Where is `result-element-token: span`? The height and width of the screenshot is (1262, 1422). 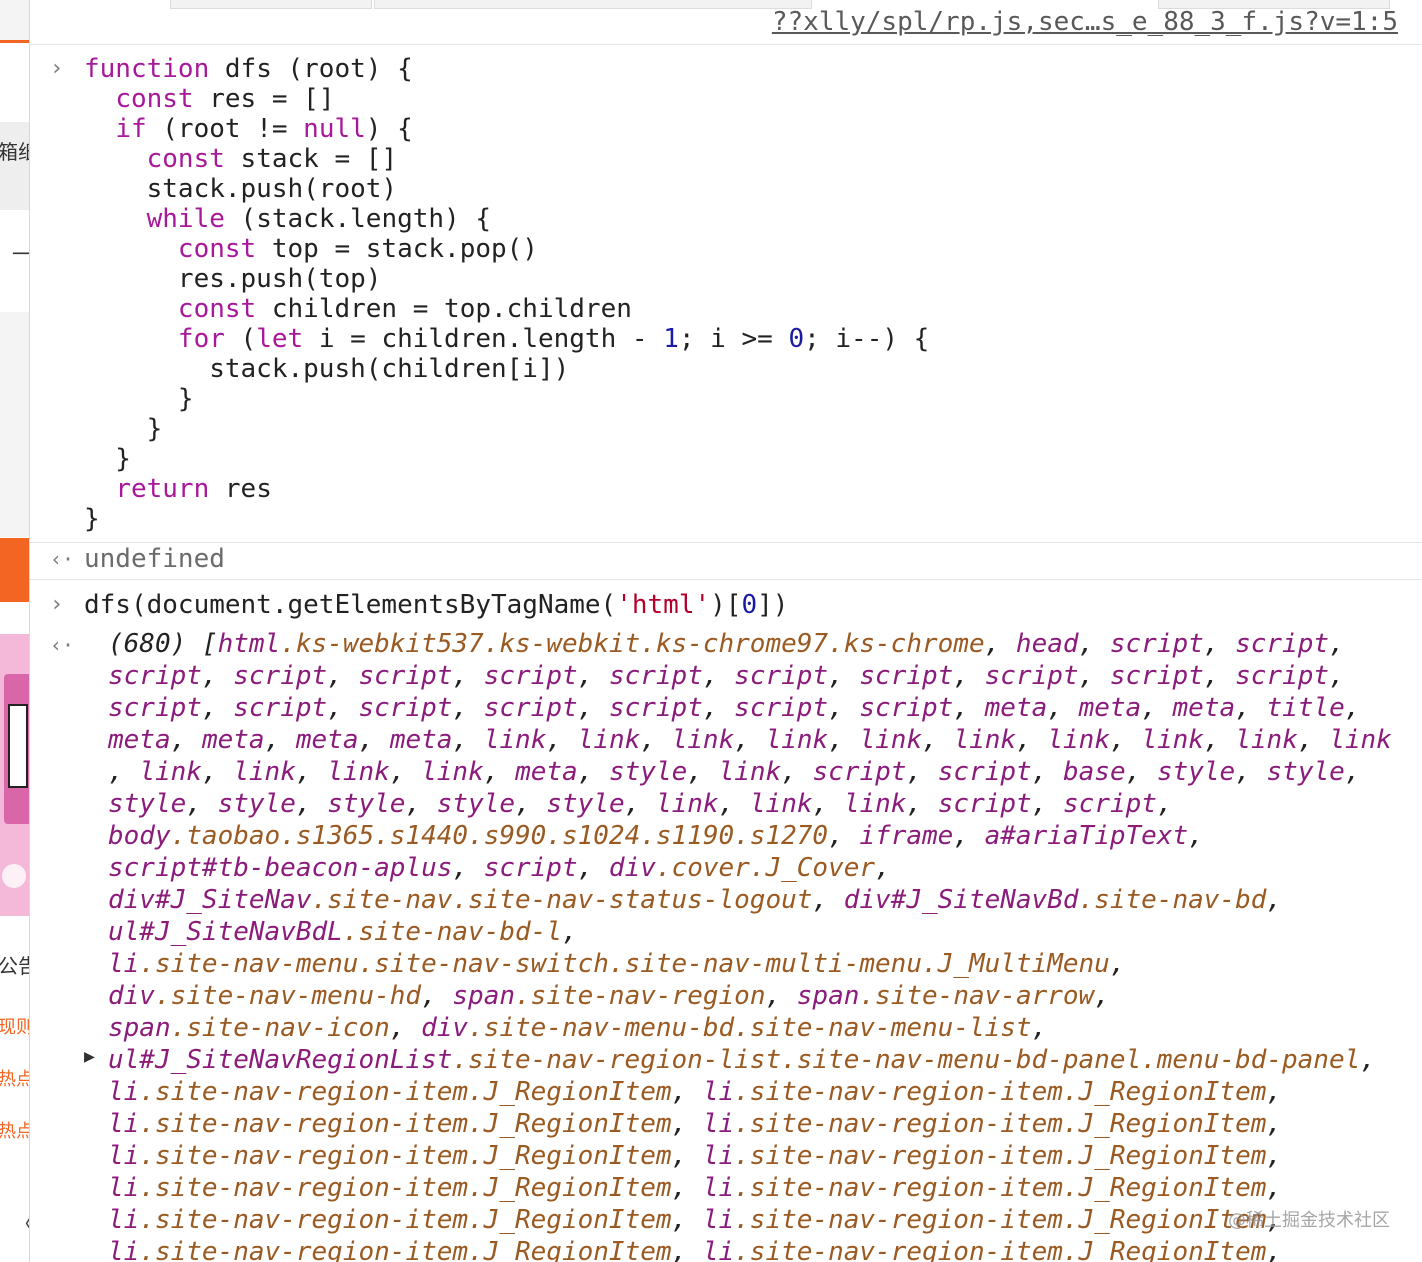
result-element-token: span is located at coordinates (139, 1028).